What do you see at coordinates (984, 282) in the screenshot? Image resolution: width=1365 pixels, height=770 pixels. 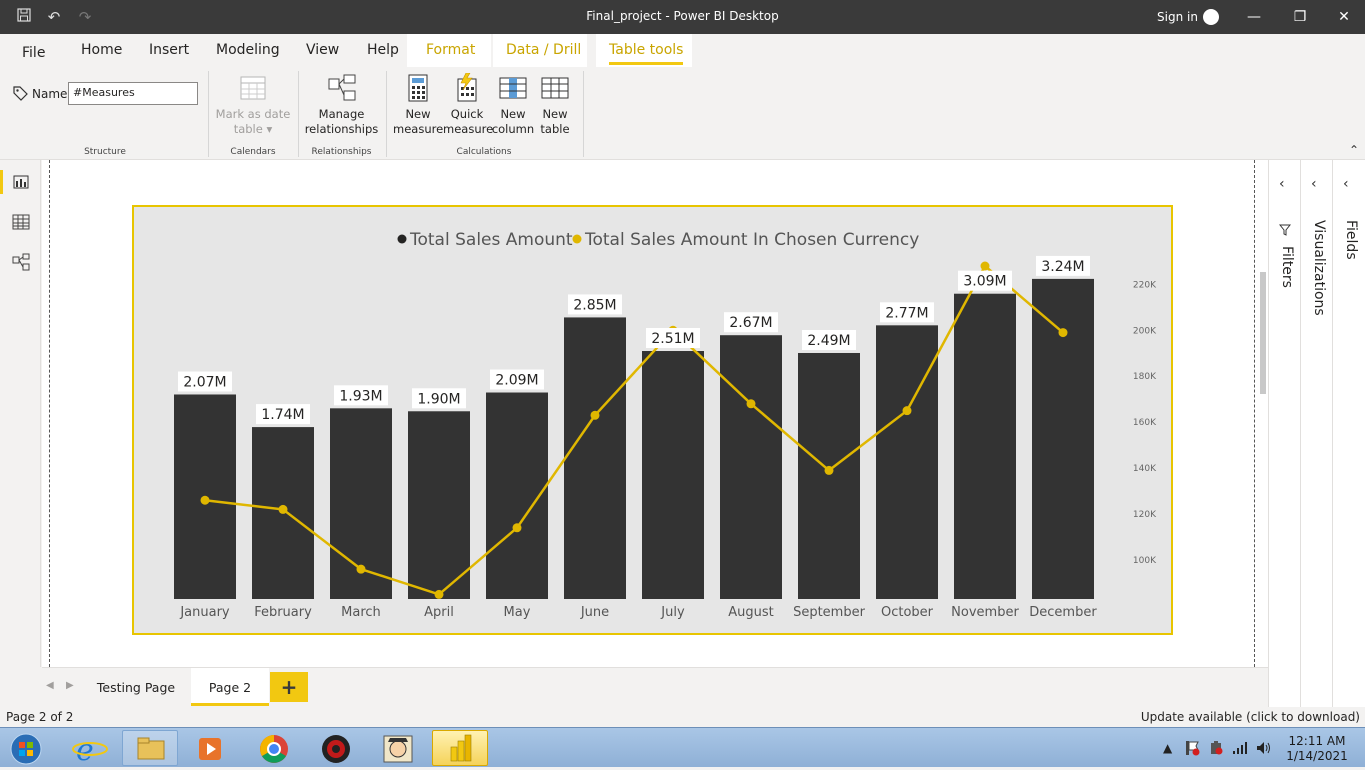 I see `data-label: 3.09M` at bounding box center [984, 282].